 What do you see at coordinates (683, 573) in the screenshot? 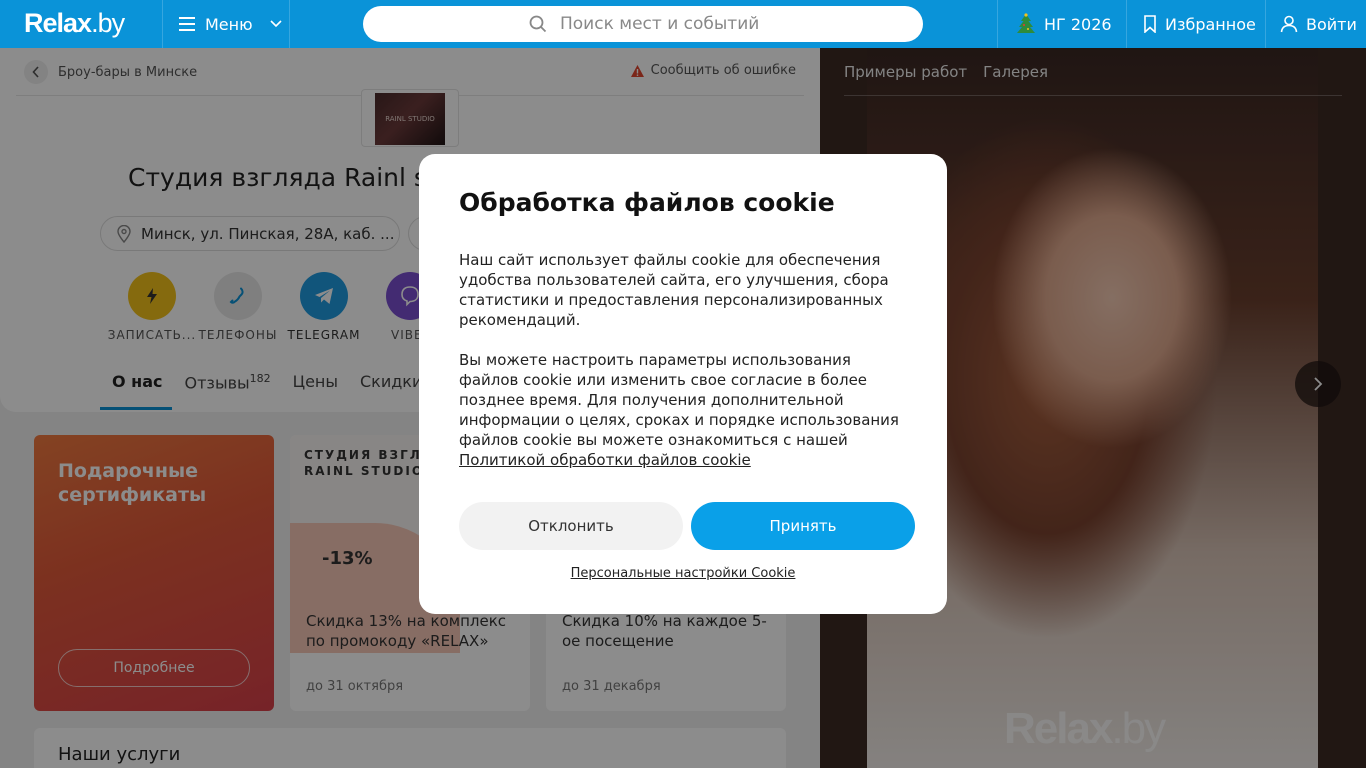
I see `cookie-settings-link: Персональные настройки Cookie` at bounding box center [683, 573].